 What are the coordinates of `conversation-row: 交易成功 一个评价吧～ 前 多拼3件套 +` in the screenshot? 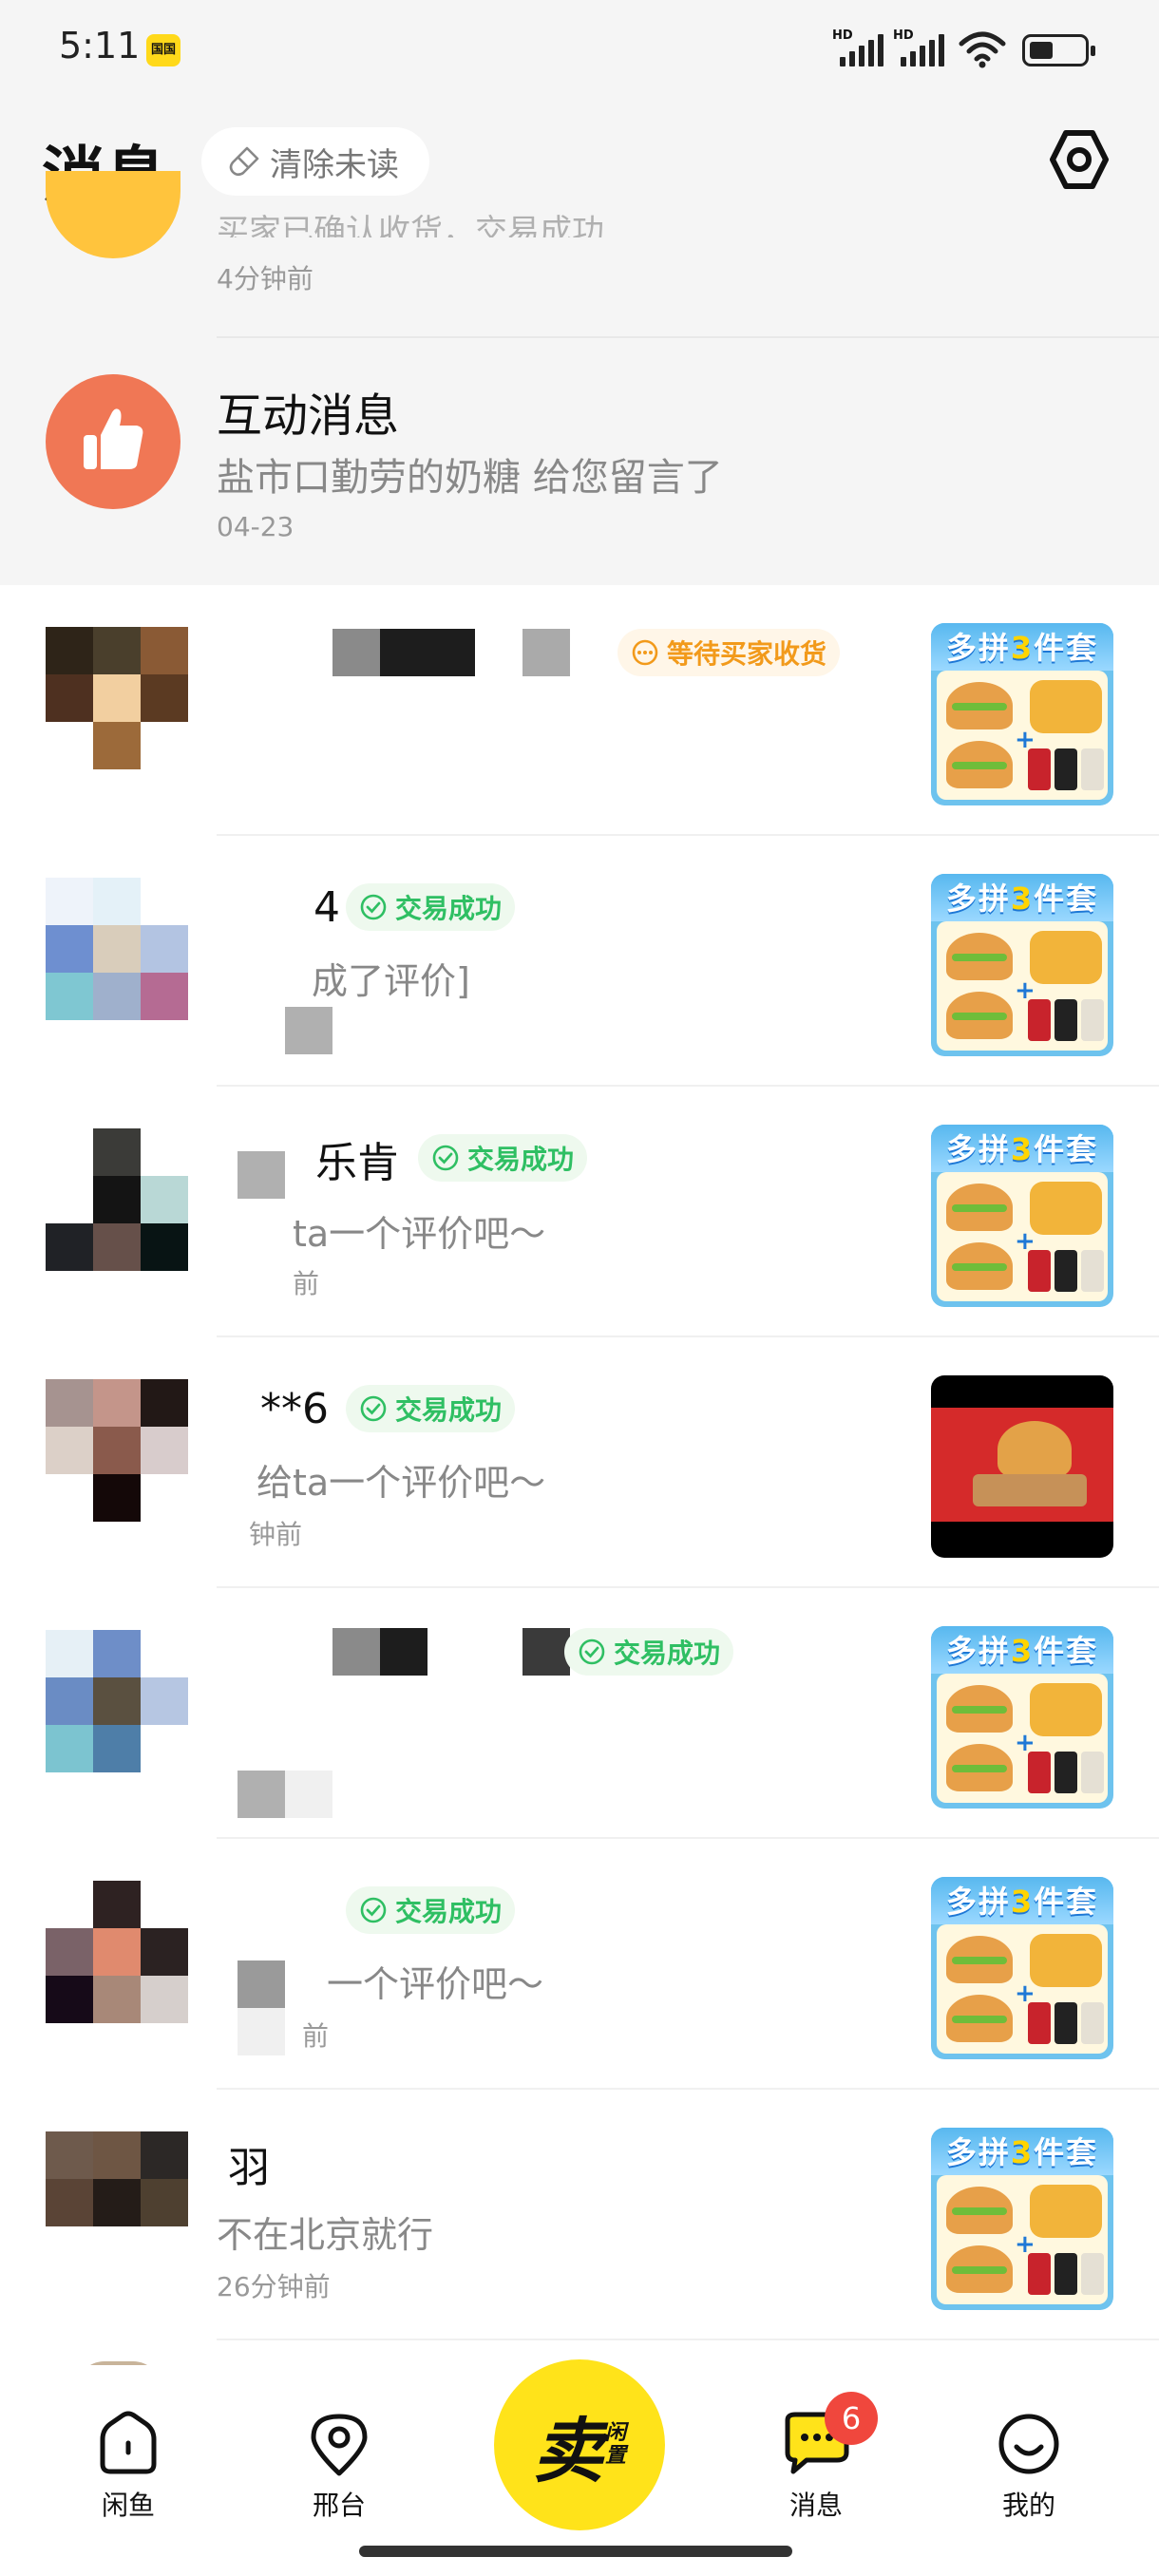 It's located at (579, 1964).